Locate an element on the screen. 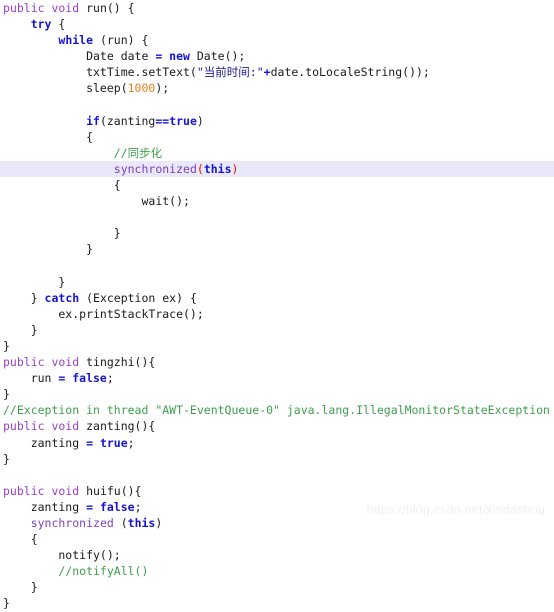  code-token: ==true is located at coordinates (176, 120).